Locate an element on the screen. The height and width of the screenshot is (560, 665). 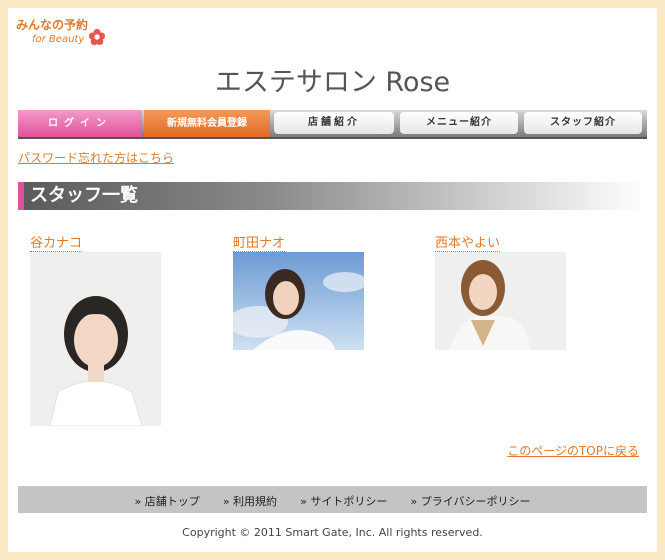
main-nav: ログイン 新規無料会員登録 店舗紹介 メニュー紹介 スタッフ紹介 is located at coordinates (332, 124).